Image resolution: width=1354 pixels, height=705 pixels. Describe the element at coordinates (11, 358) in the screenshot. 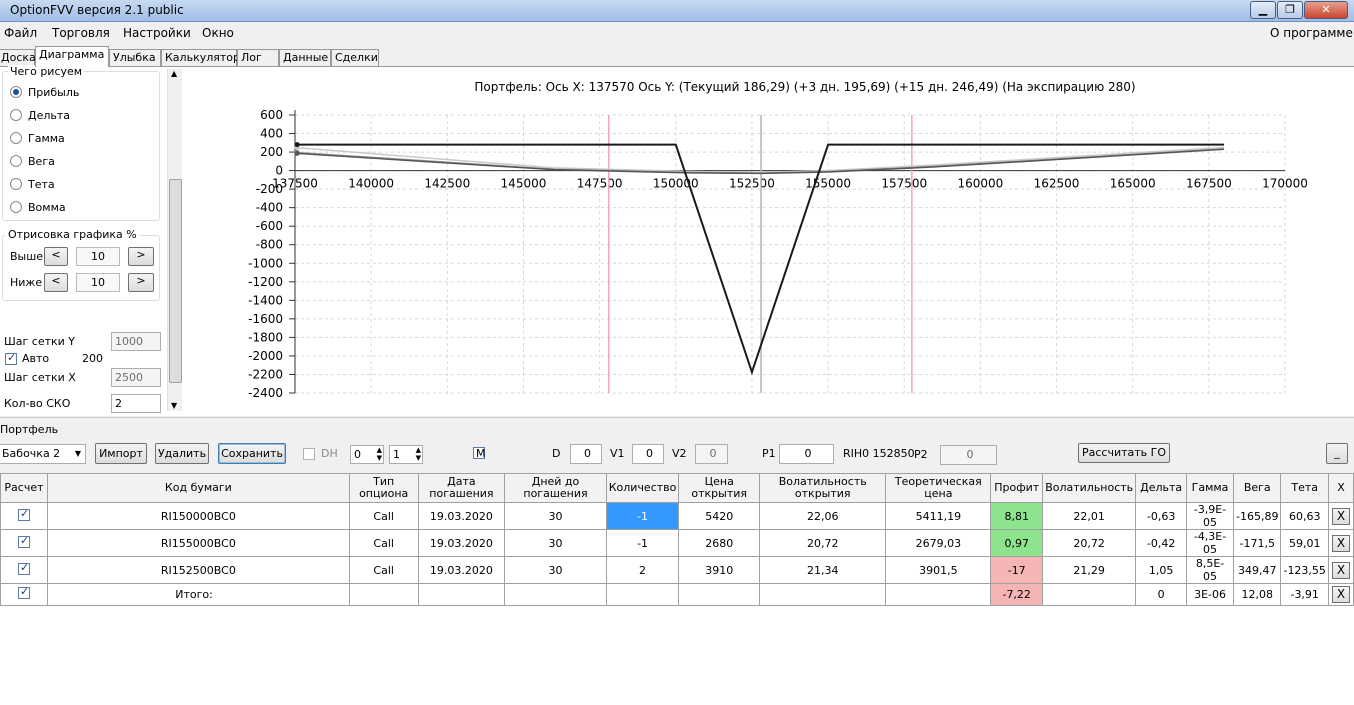

I see `auto-checkbox` at that location.